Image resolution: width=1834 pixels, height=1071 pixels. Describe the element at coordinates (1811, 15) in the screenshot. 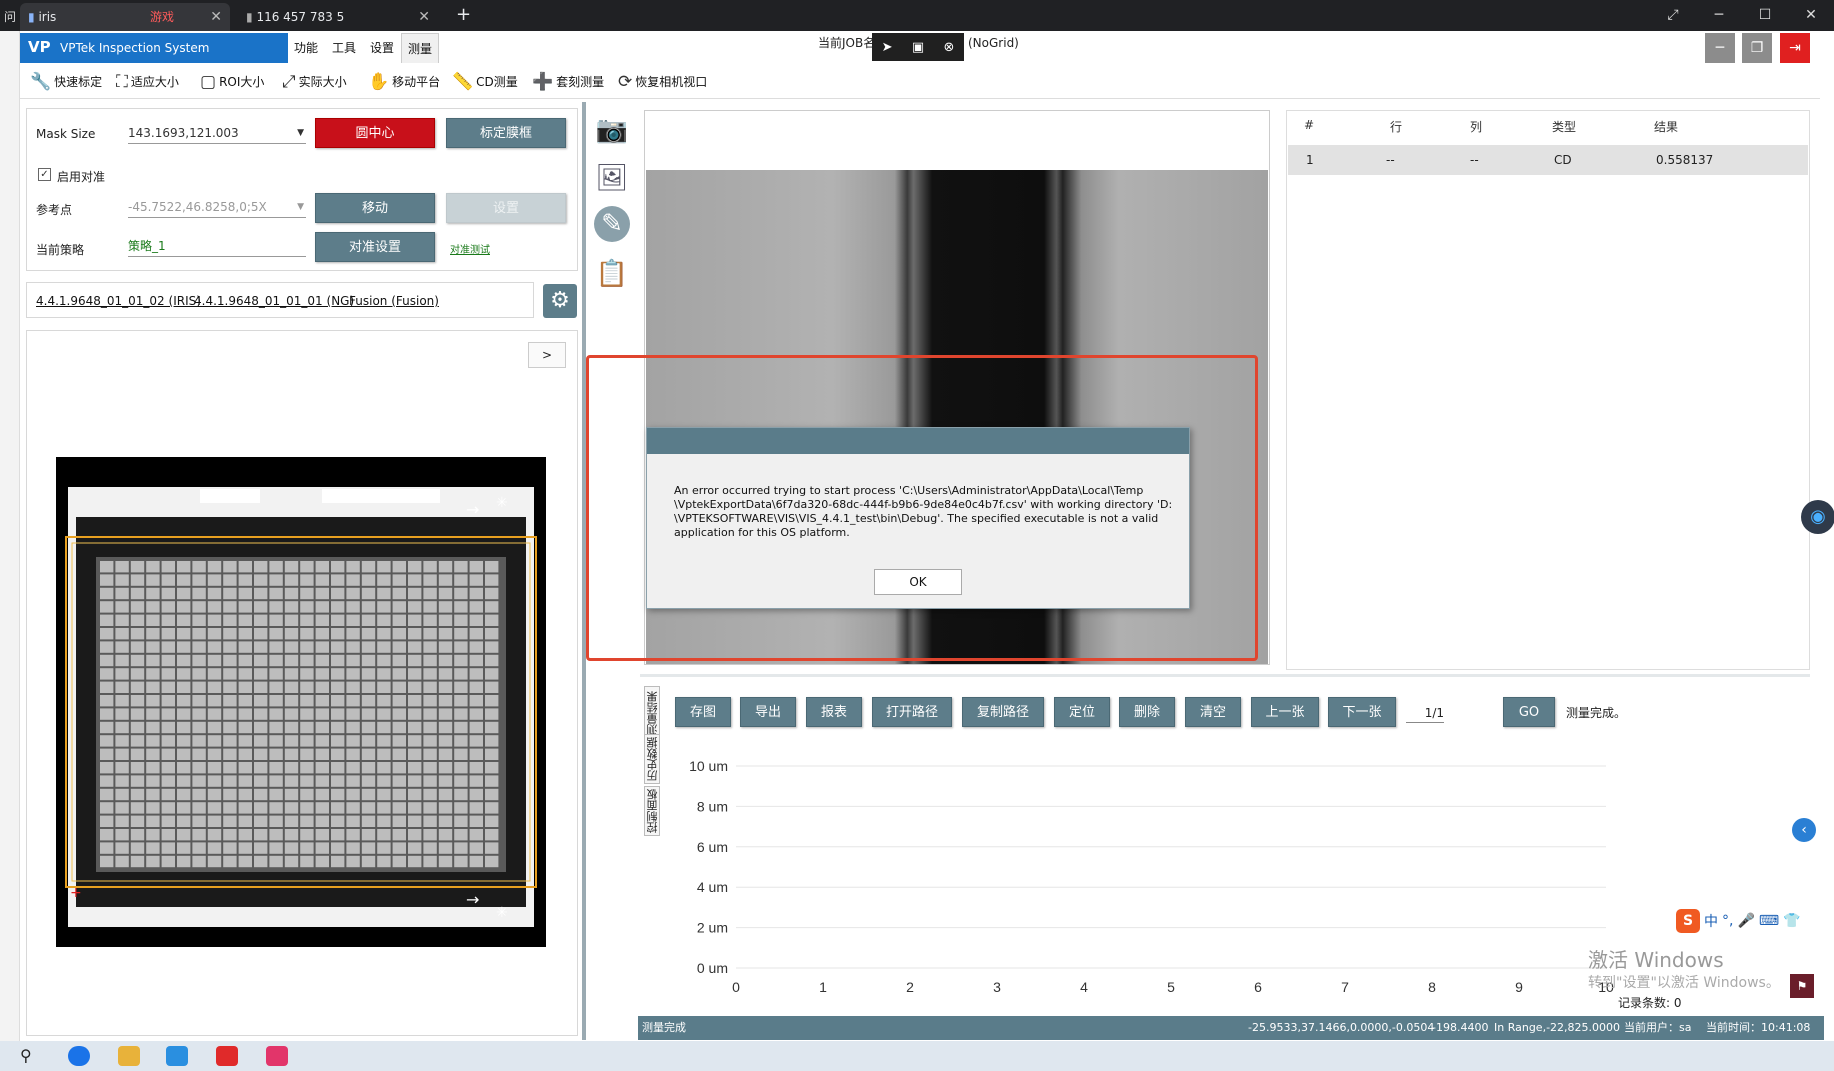

I see `close-window-icon: ✕` at that location.